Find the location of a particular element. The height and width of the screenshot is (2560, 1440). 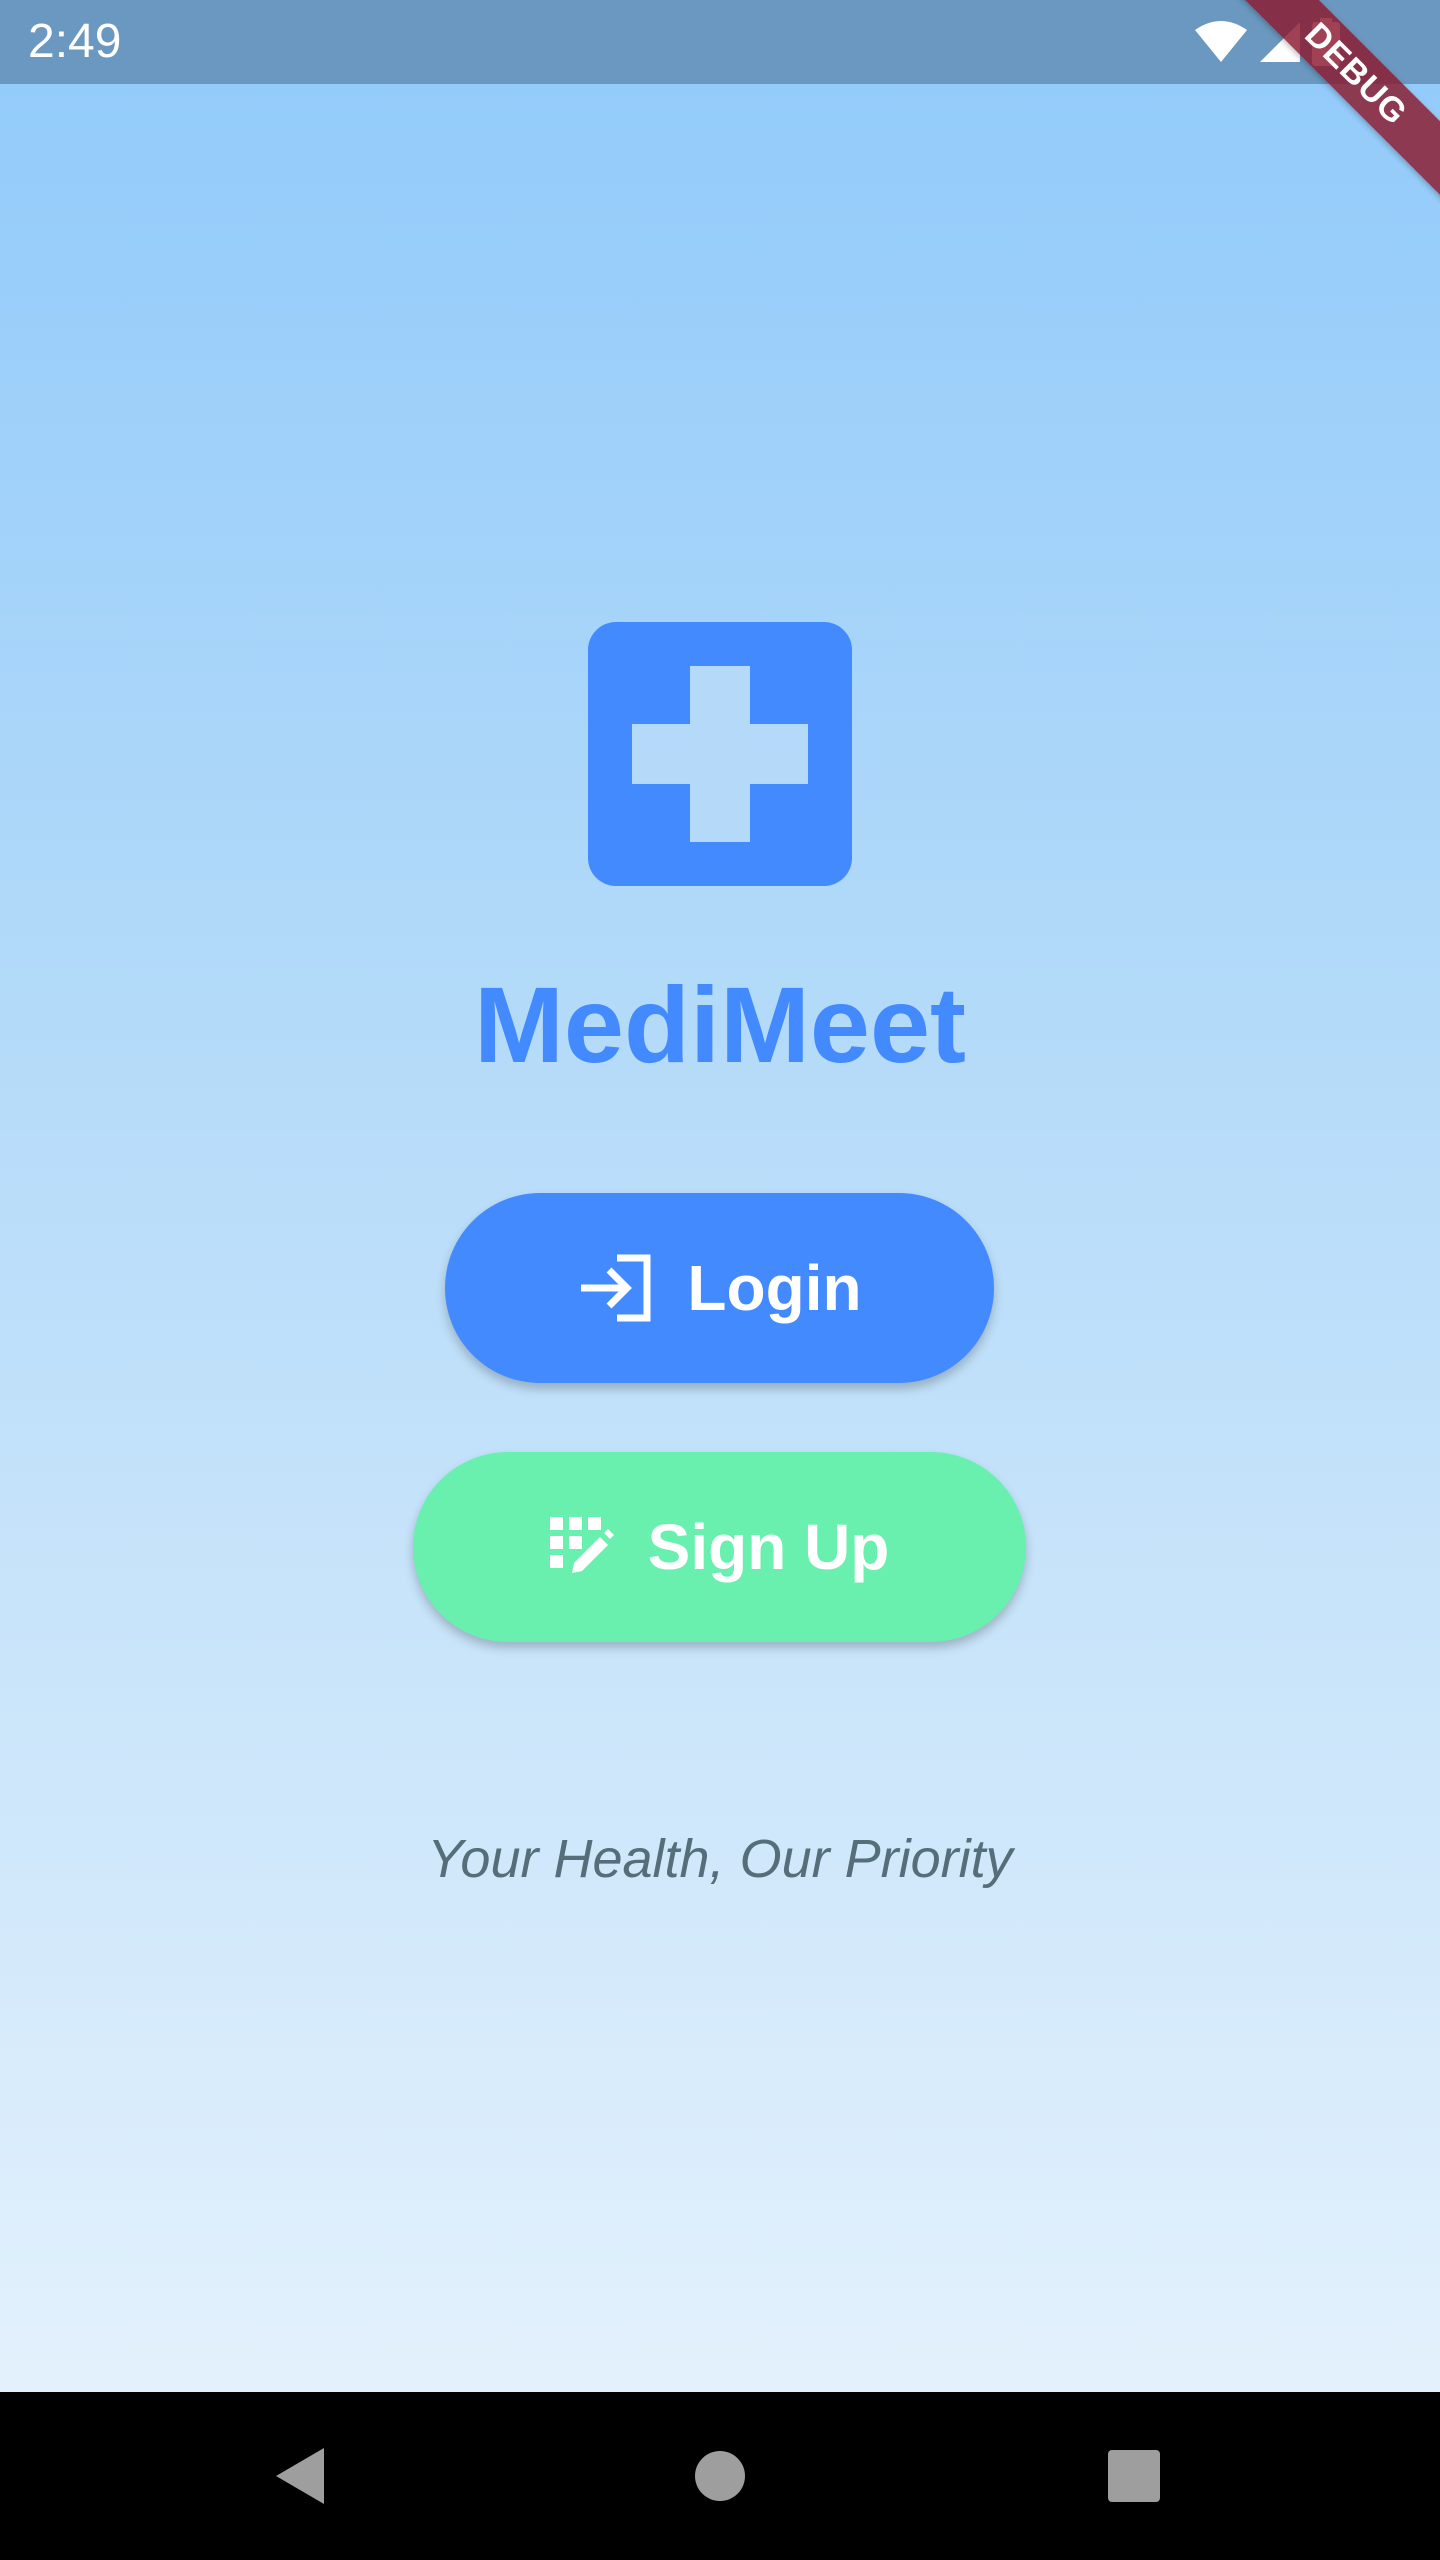

status-bar: 2:49 is located at coordinates (720, 42).